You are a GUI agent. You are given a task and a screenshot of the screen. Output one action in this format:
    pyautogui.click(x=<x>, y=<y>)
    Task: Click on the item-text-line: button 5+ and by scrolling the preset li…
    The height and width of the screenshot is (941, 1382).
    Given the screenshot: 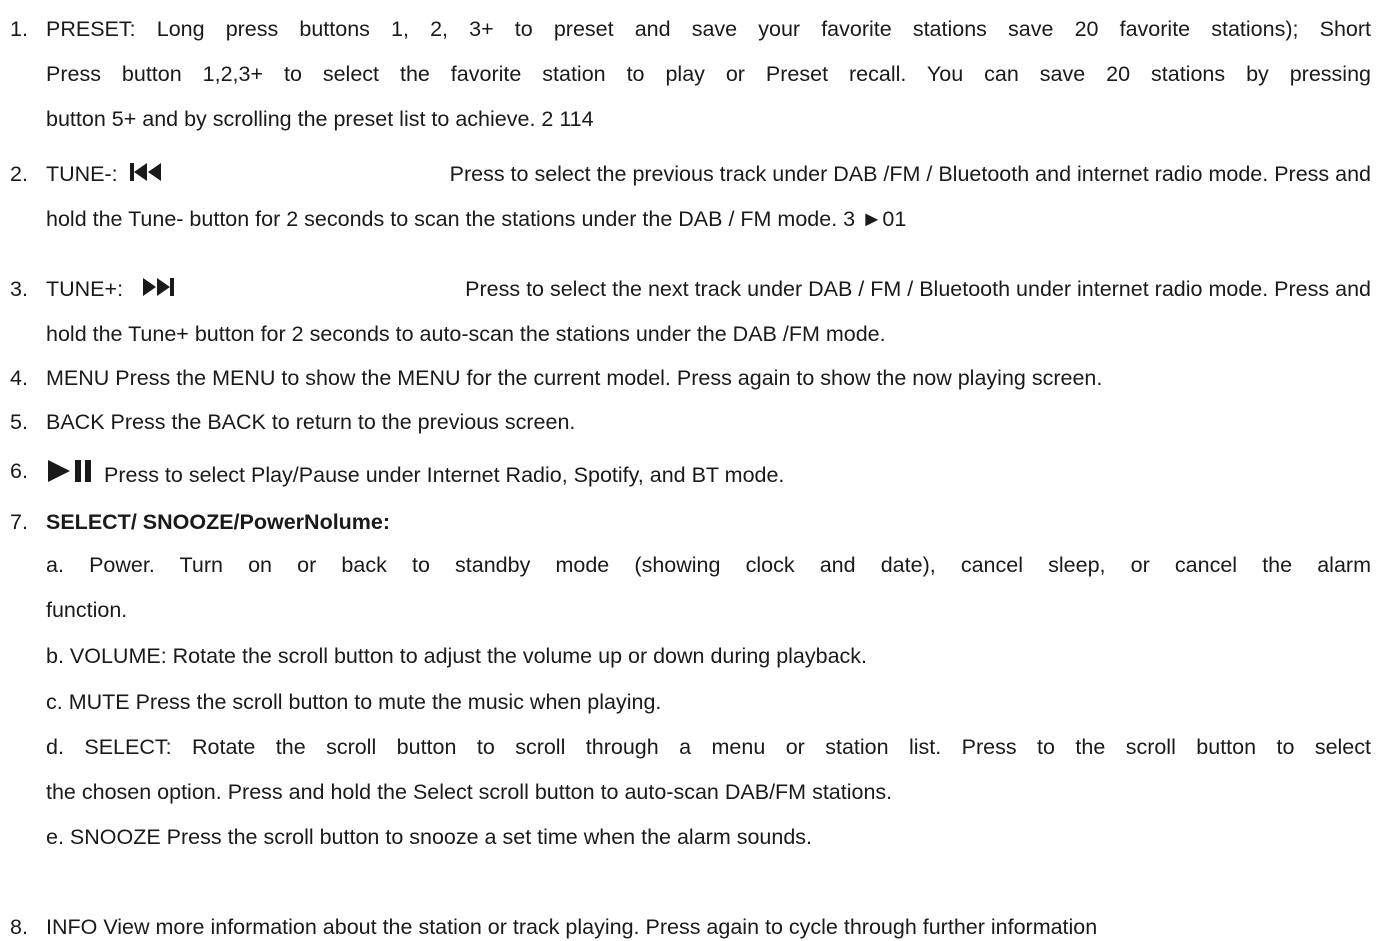 What is the action you would take?
    pyautogui.click(x=320, y=119)
    